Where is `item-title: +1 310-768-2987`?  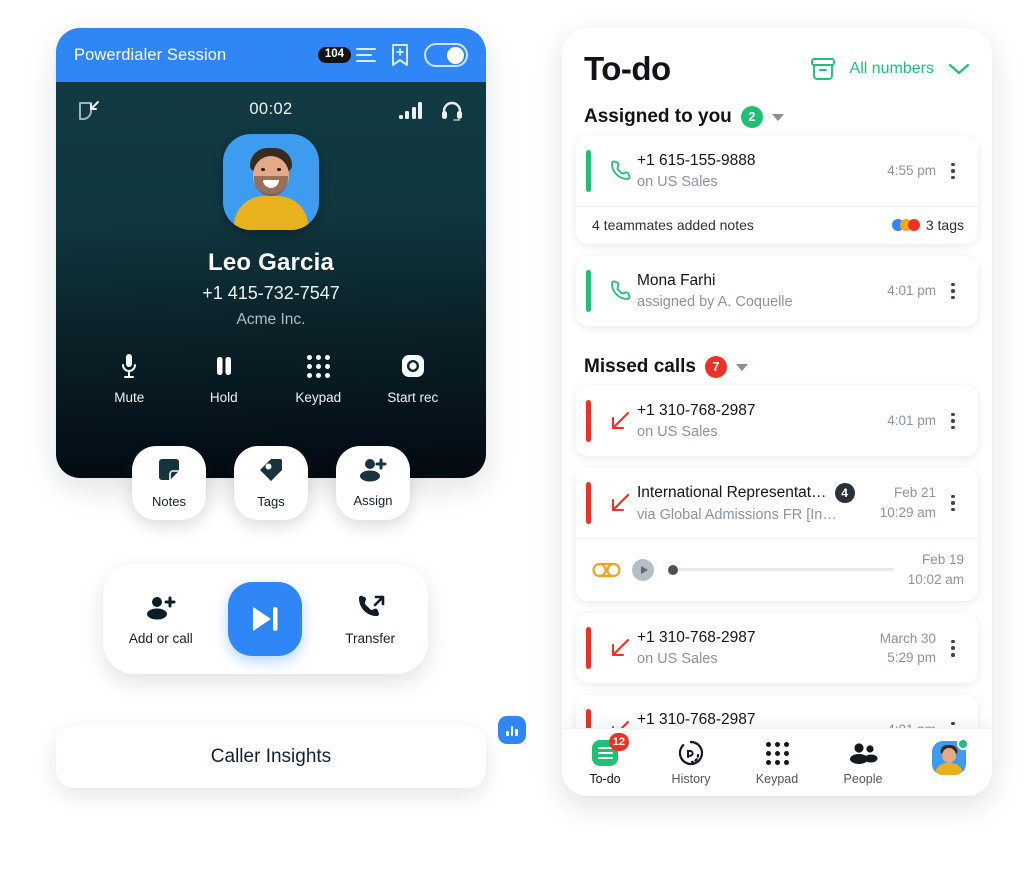 item-title: +1 310-768-2987 is located at coordinates (696, 410).